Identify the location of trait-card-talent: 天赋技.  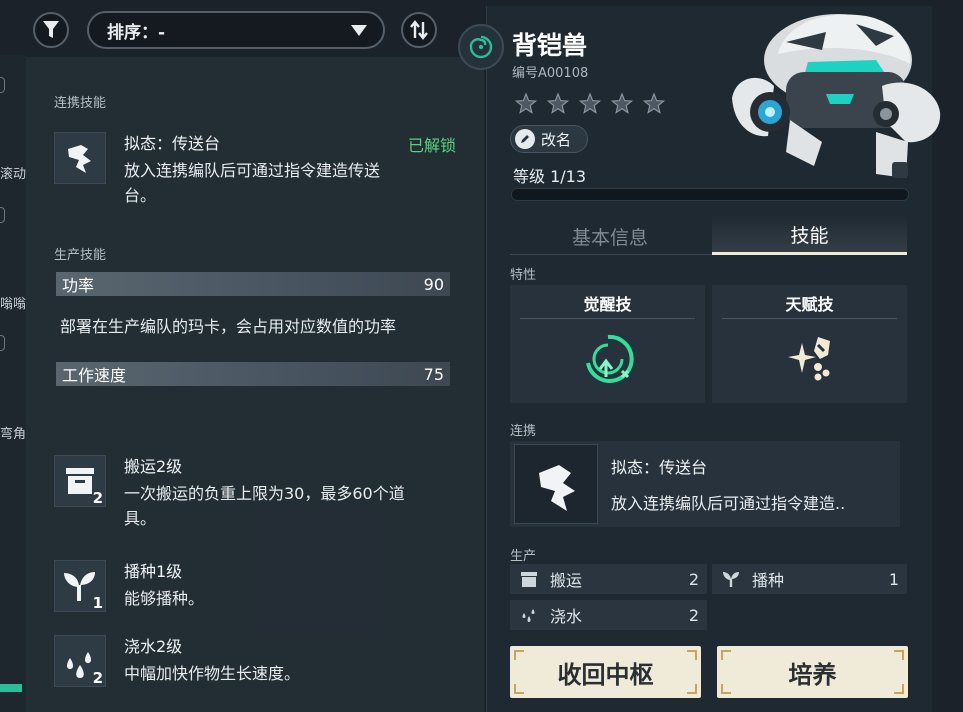
(809, 344).